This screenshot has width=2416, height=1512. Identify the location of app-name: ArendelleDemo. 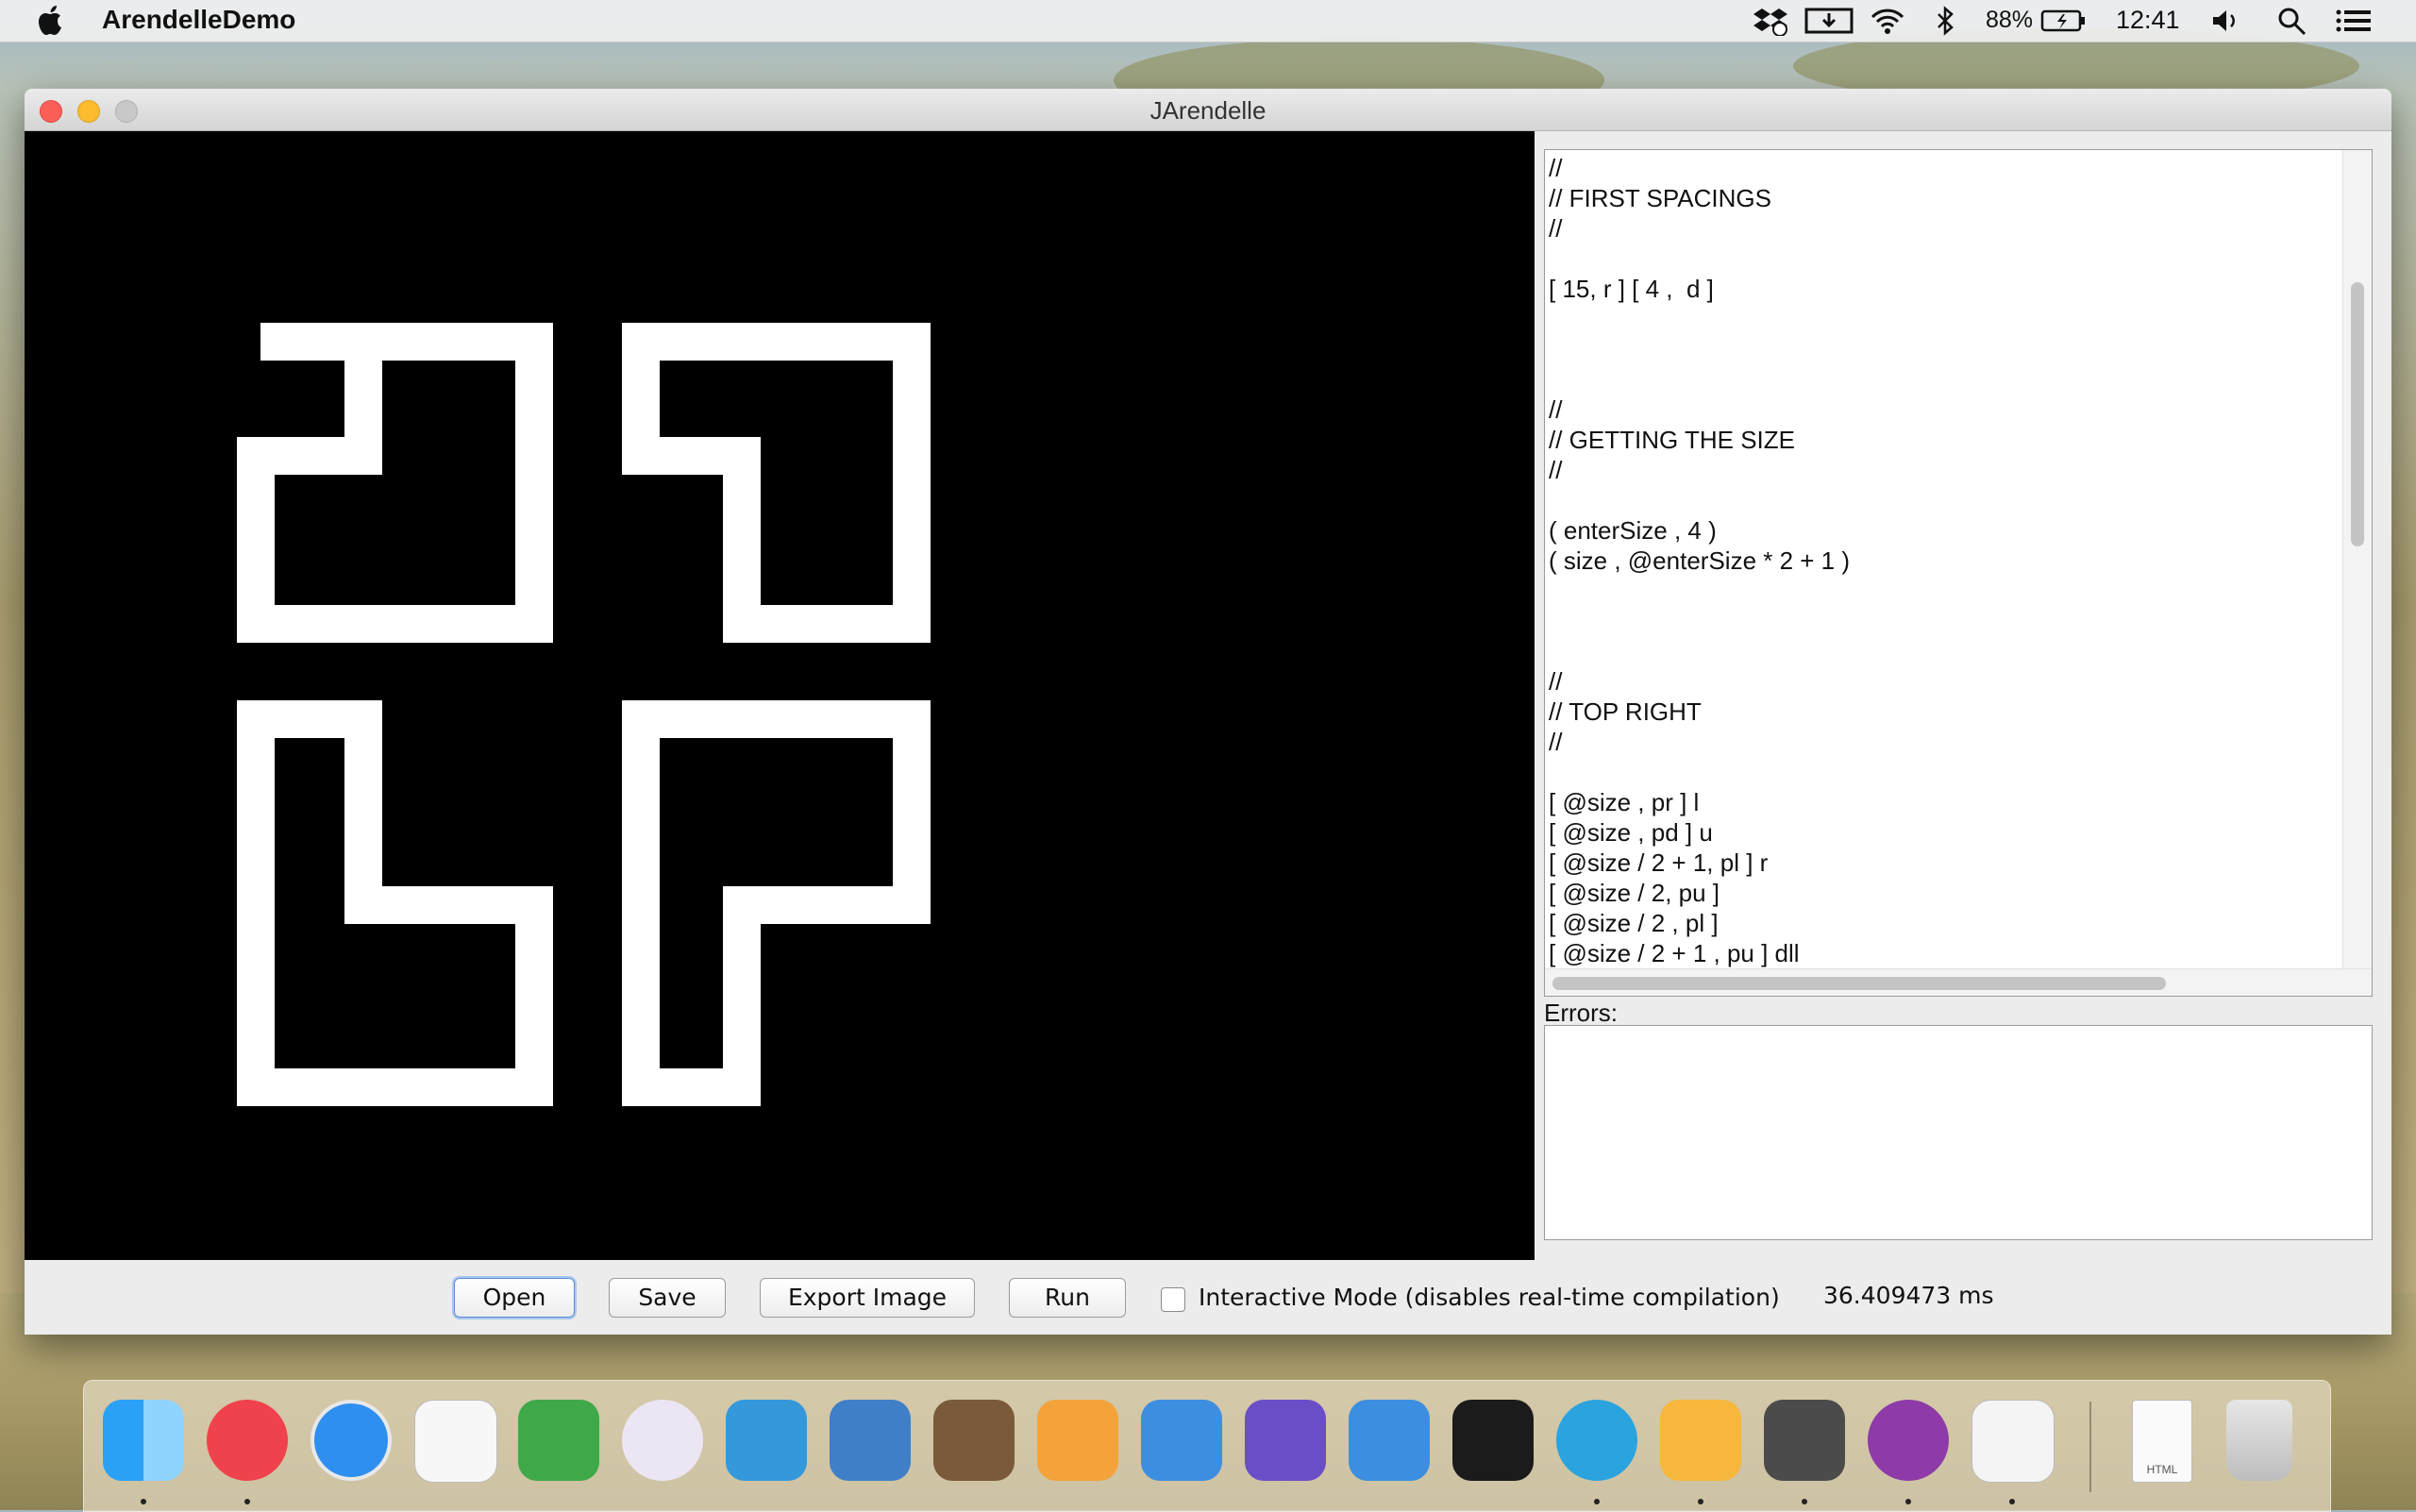
(198, 20).